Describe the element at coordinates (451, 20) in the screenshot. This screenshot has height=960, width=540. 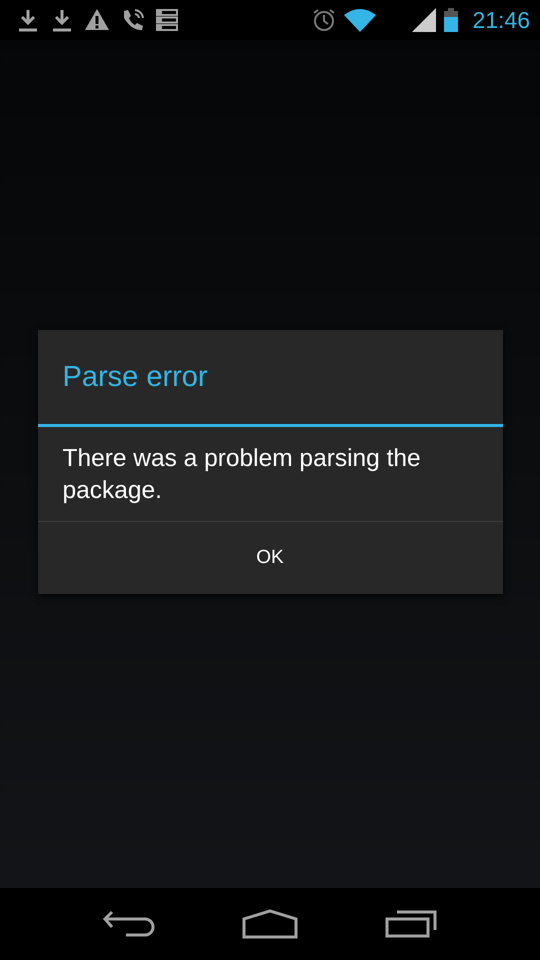
I see `battery-icon` at that location.